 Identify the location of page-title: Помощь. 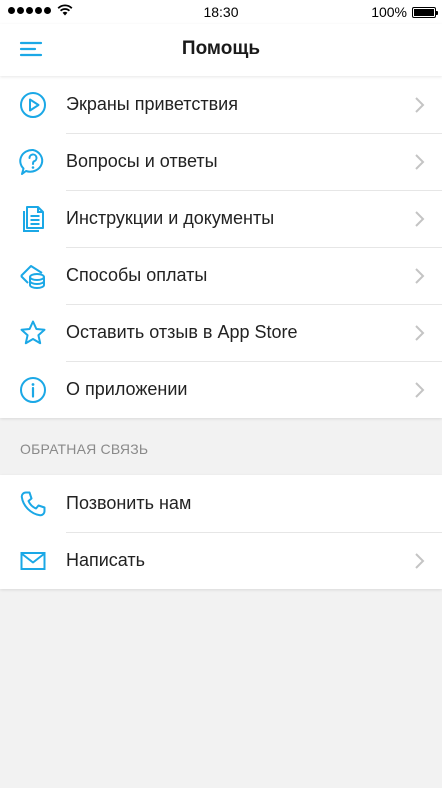
(221, 48).